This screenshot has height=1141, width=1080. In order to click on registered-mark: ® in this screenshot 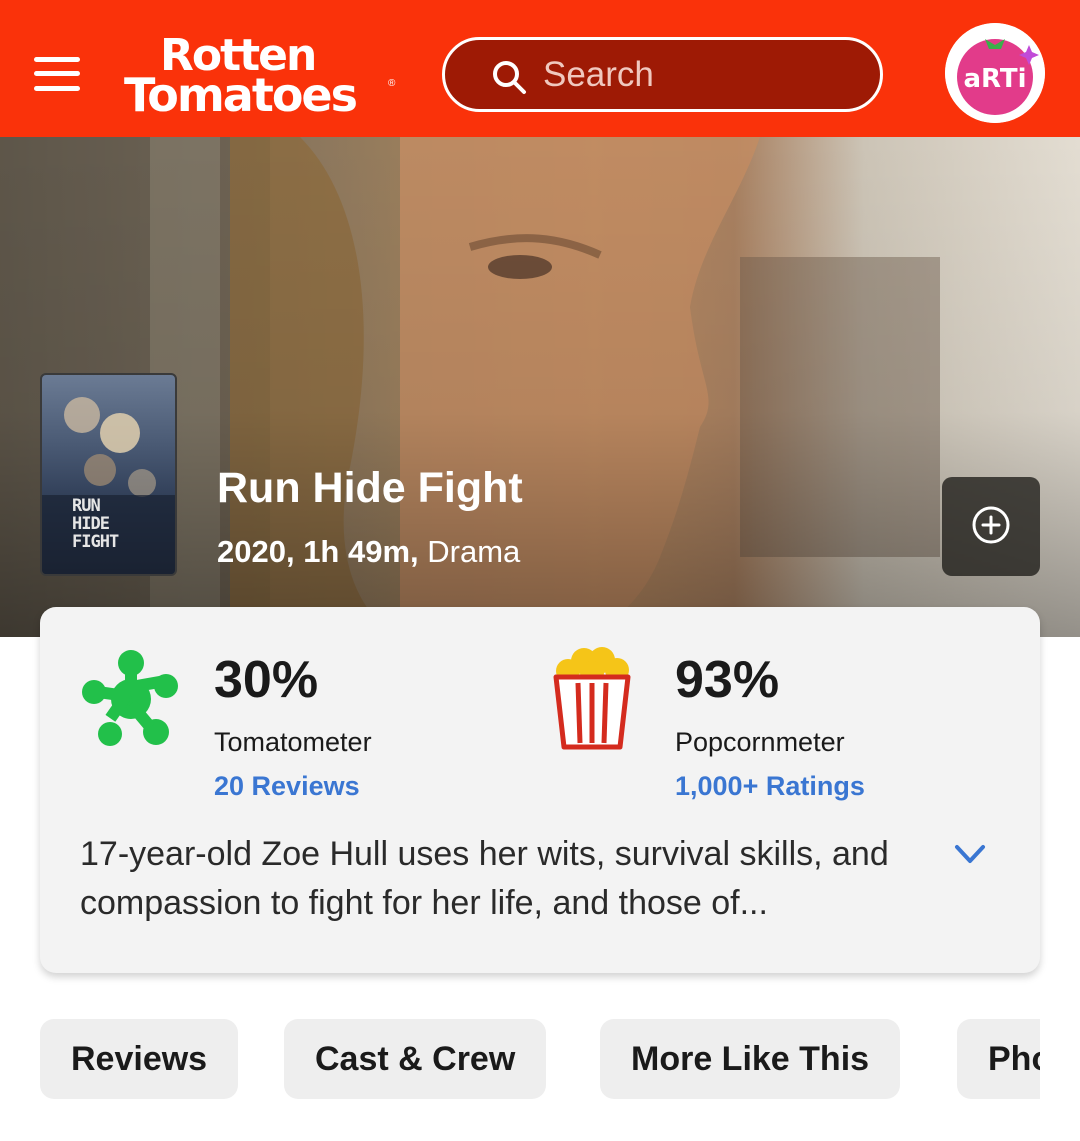, I will do `click(392, 83)`.